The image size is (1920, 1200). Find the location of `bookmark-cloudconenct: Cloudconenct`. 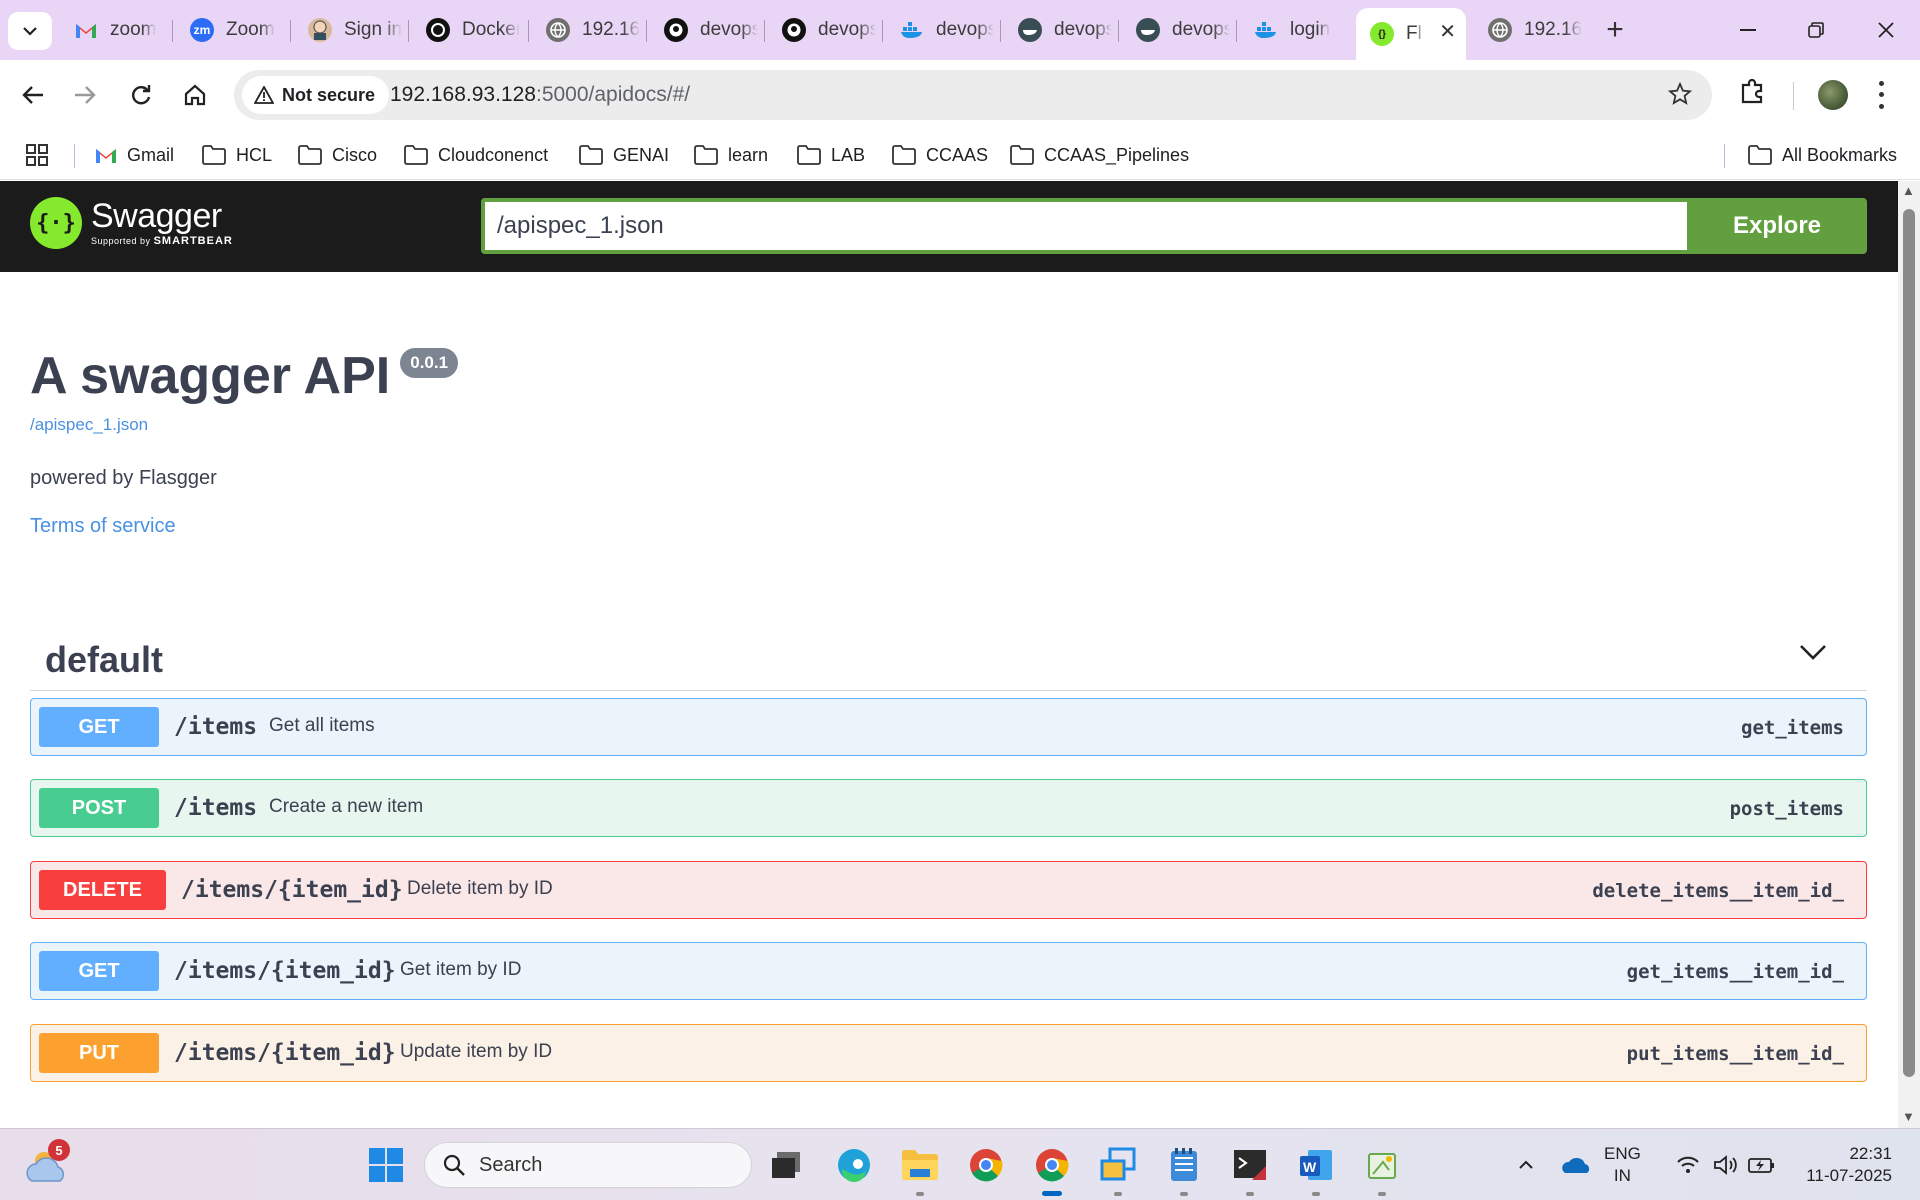

bookmark-cloudconenct: Cloudconenct is located at coordinates (476, 155).